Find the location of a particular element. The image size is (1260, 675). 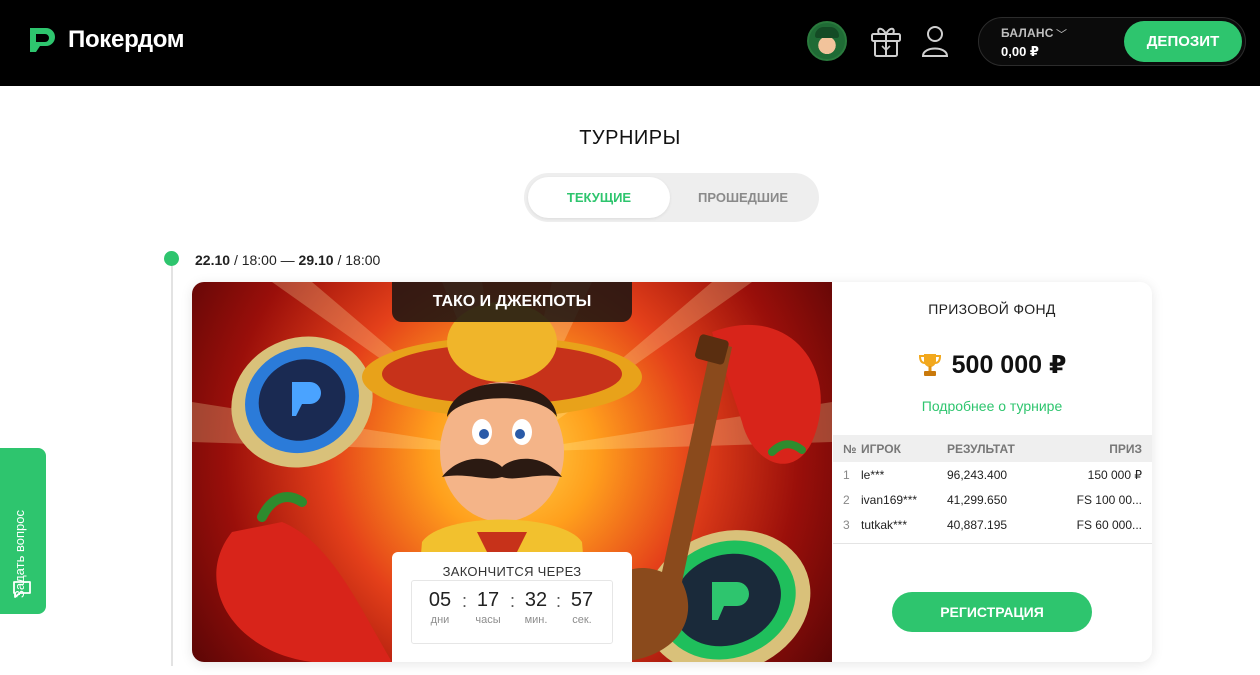

countdown-seconds-value: 57 is located at coordinates (582, 600).